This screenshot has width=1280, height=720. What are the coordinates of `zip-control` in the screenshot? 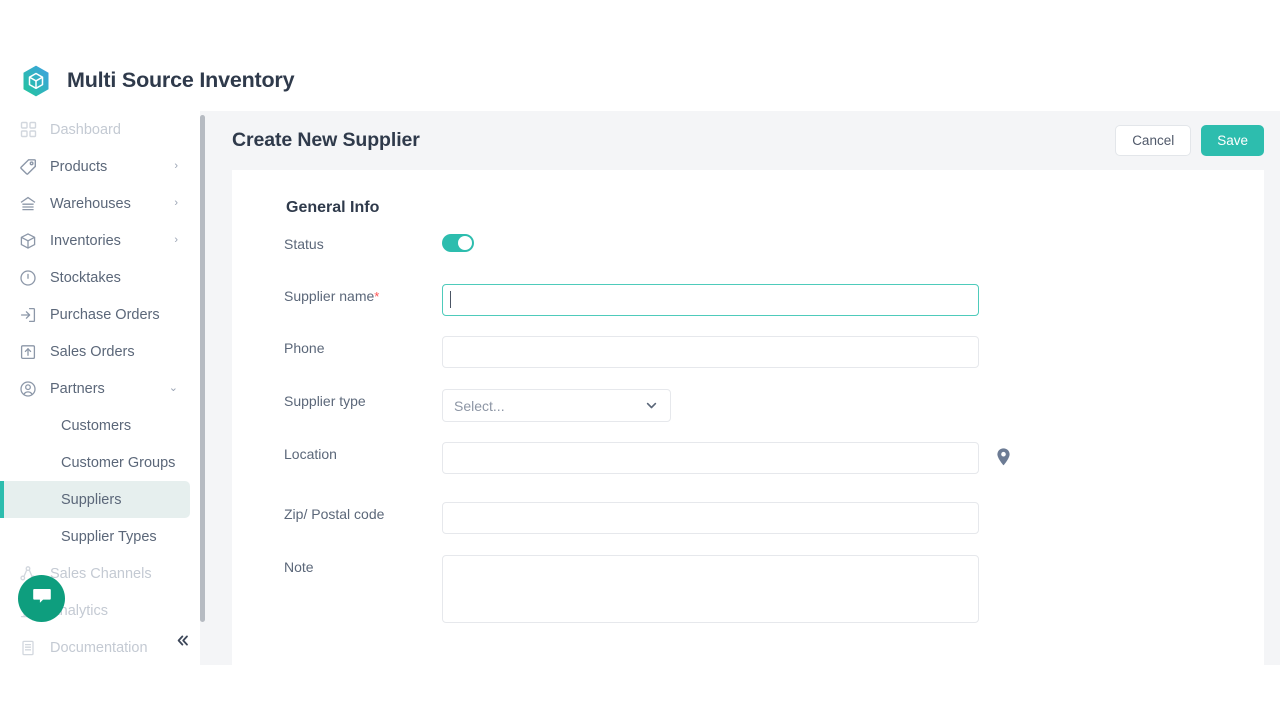 It's located at (710, 518).